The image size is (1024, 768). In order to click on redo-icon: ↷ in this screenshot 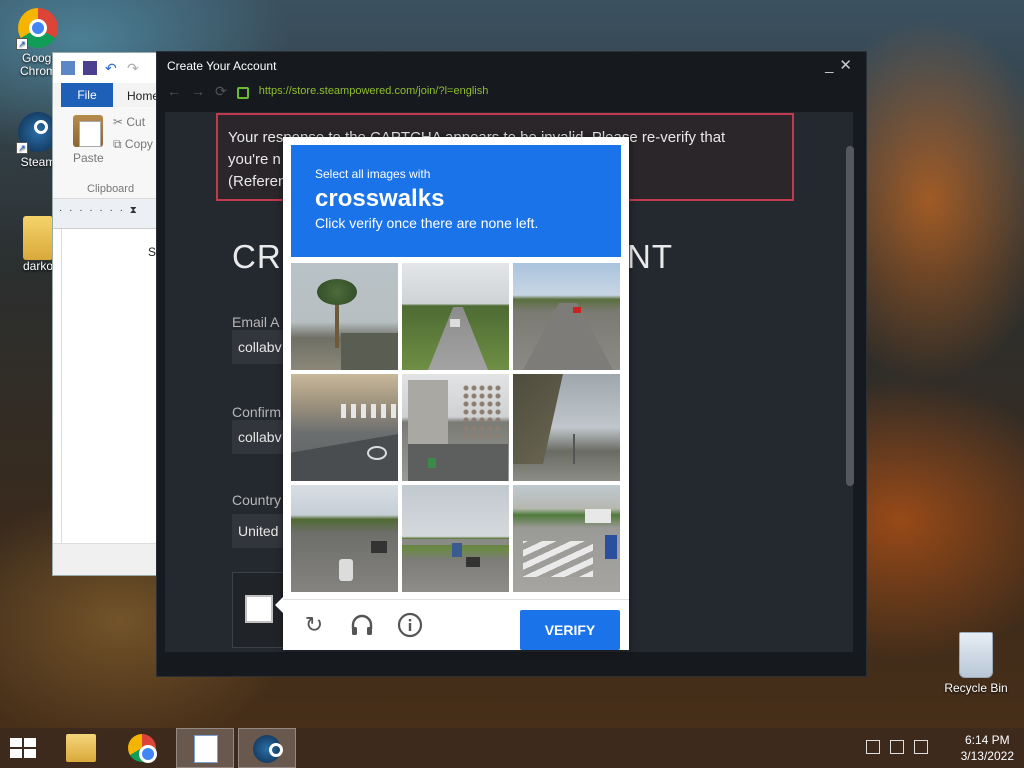, I will do `click(134, 68)`.